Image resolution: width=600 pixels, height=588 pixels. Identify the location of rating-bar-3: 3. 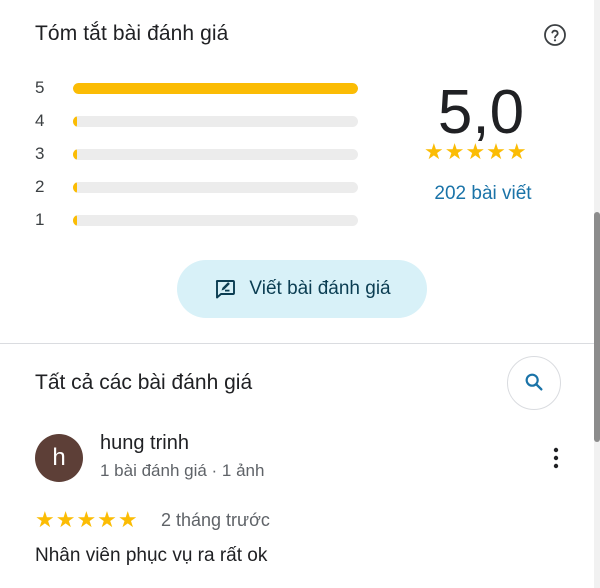
(200, 160).